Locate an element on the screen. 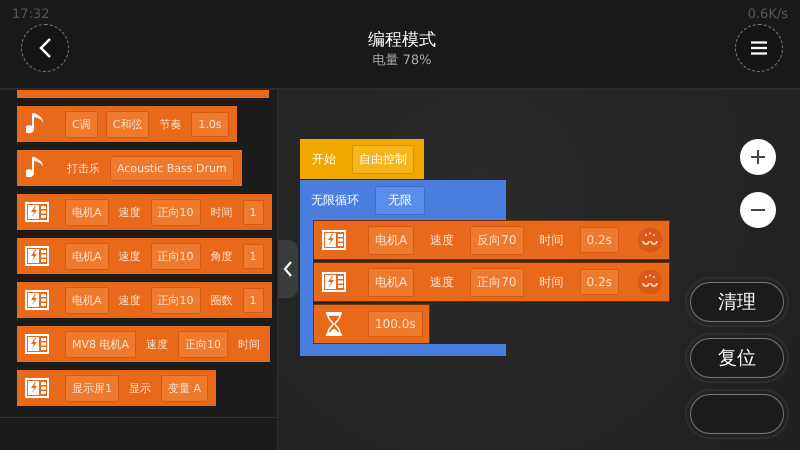 The width and height of the screenshot is (800, 450). minus-icon is located at coordinates (758, 210).